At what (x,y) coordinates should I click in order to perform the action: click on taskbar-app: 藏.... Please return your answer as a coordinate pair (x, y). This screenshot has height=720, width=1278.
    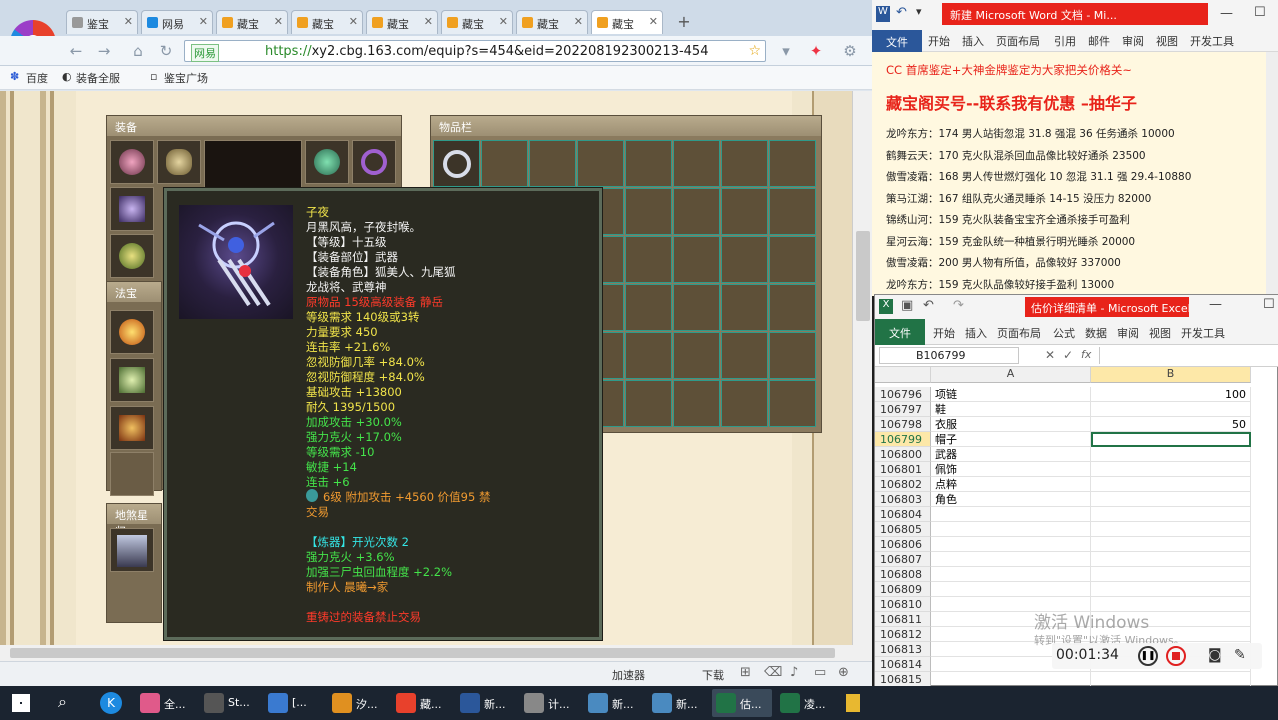
    Looking at the image, I should click on (422, 703).